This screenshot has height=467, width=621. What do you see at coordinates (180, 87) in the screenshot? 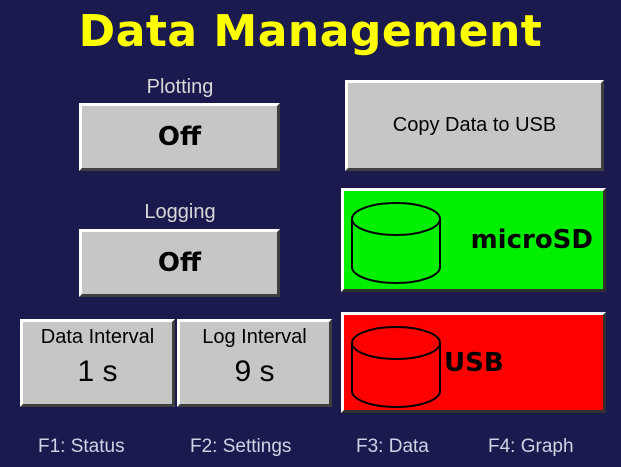
I see `plotting-label: Plotting` at bounding box center [180, 87].